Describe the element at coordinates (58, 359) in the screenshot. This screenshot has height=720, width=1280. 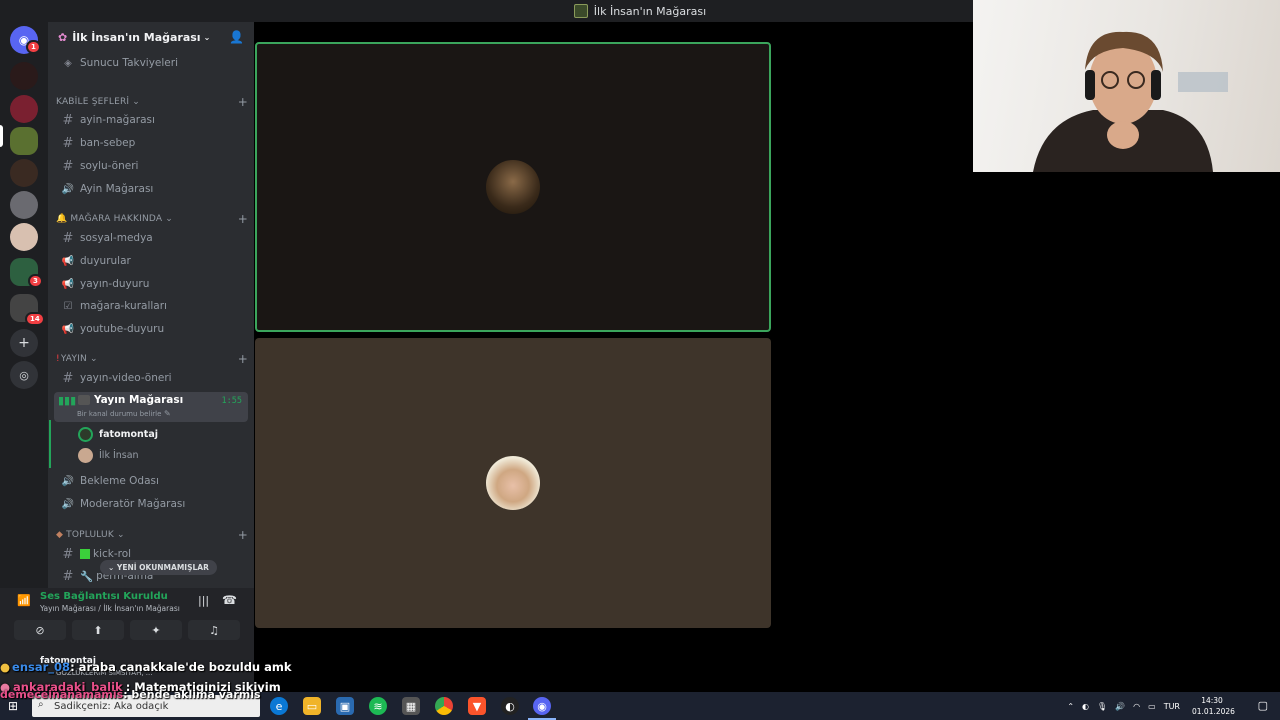
I see `exclamation-icon: !` at that location.